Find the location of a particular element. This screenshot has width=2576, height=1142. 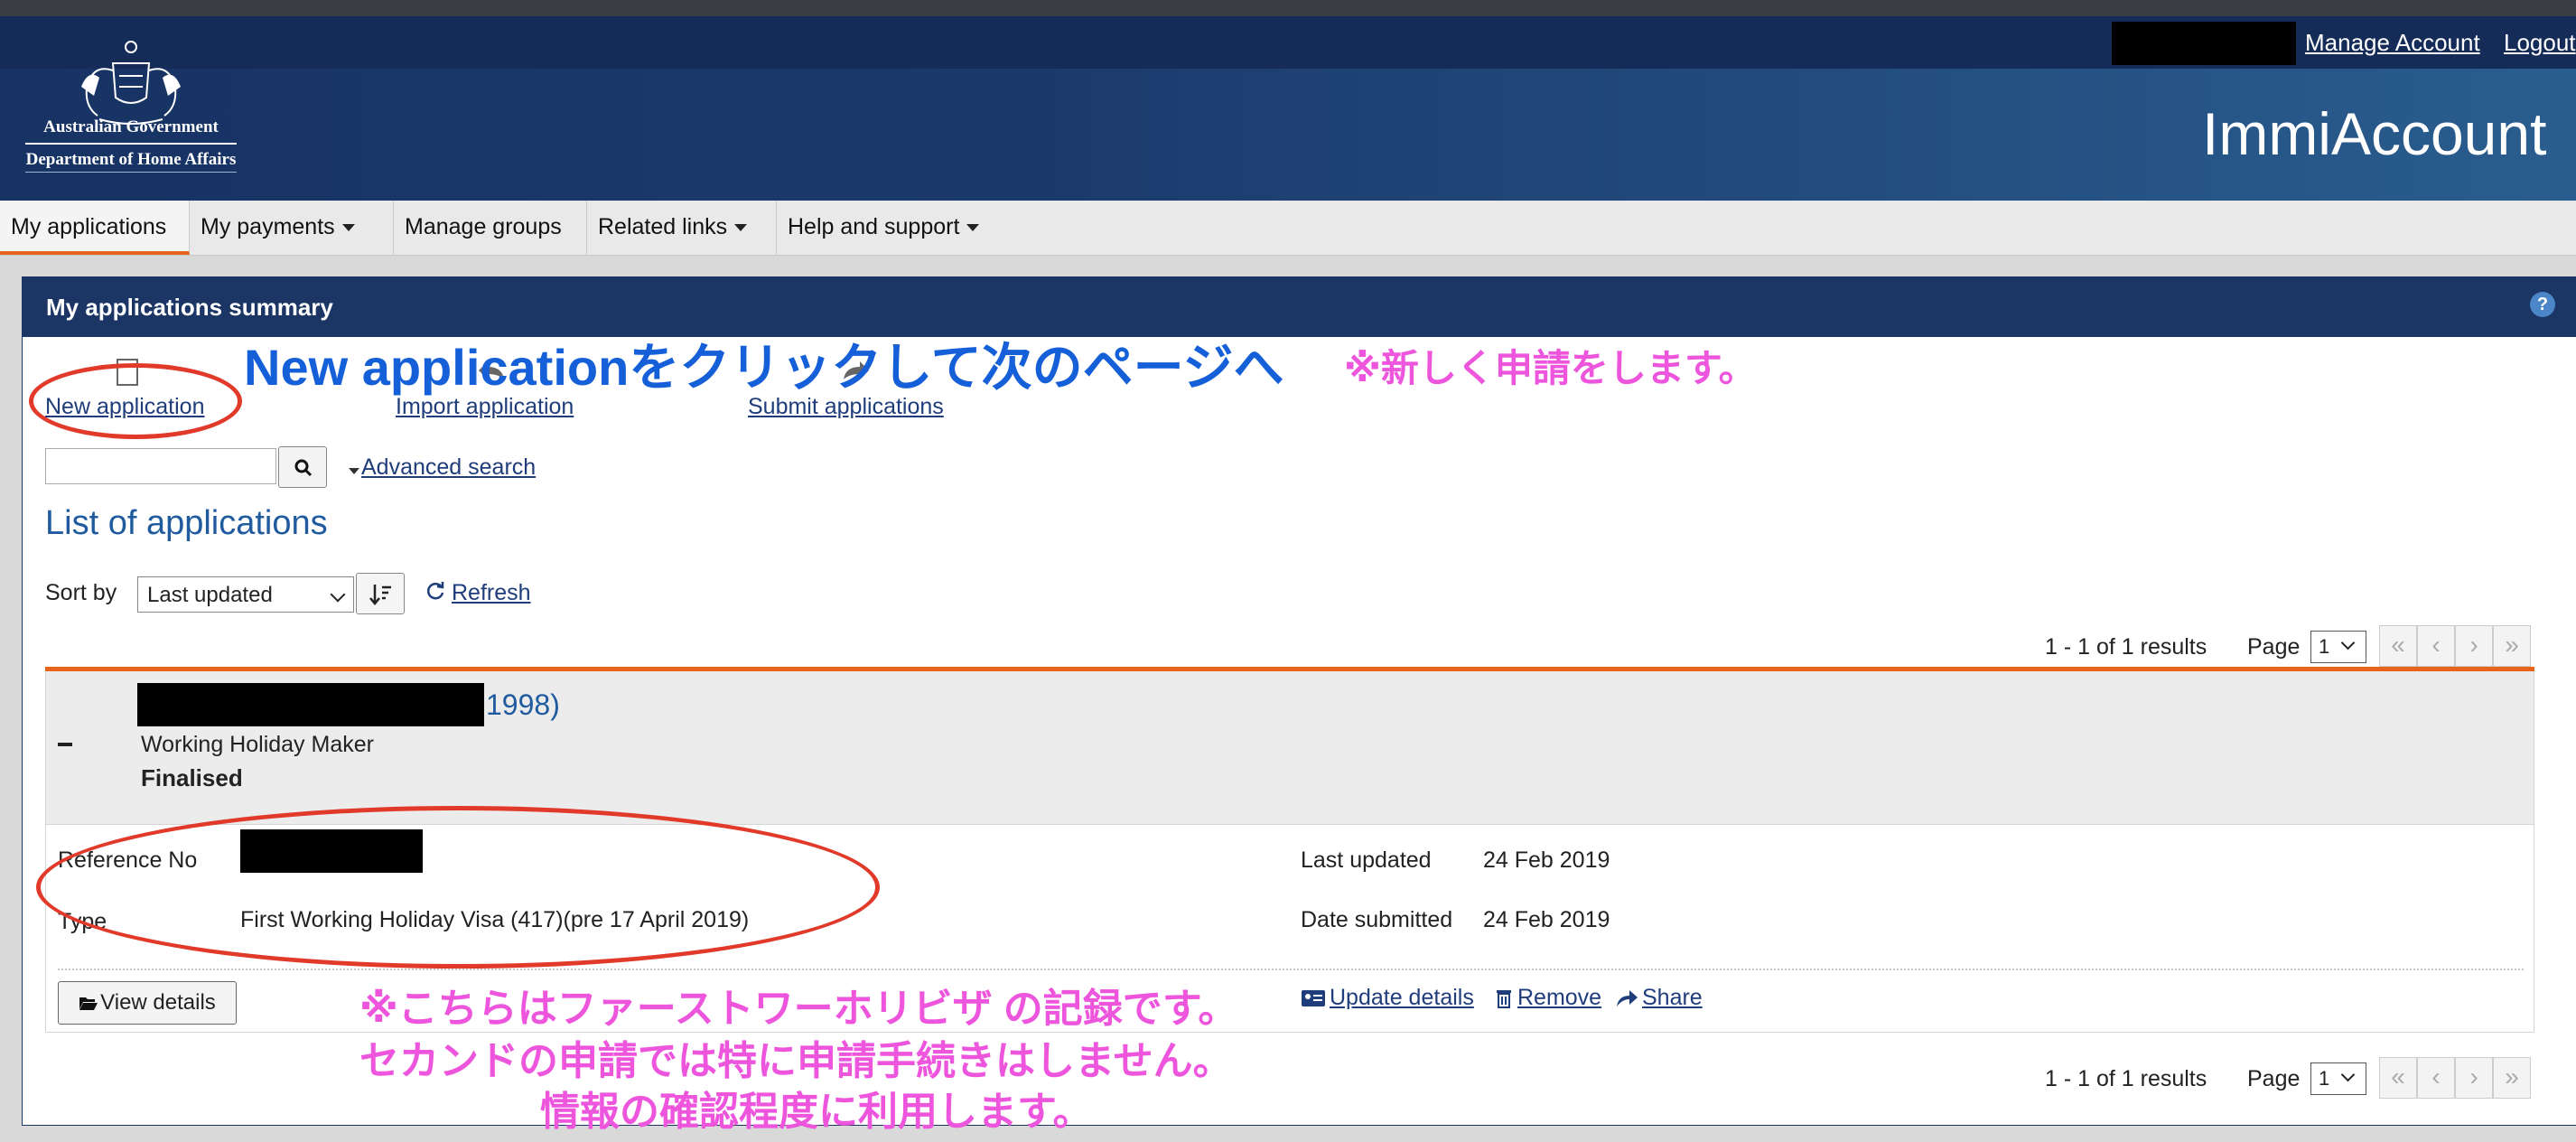

date-submitted-value: 24 Feb 2019 is located at coordinates (1546, 919).